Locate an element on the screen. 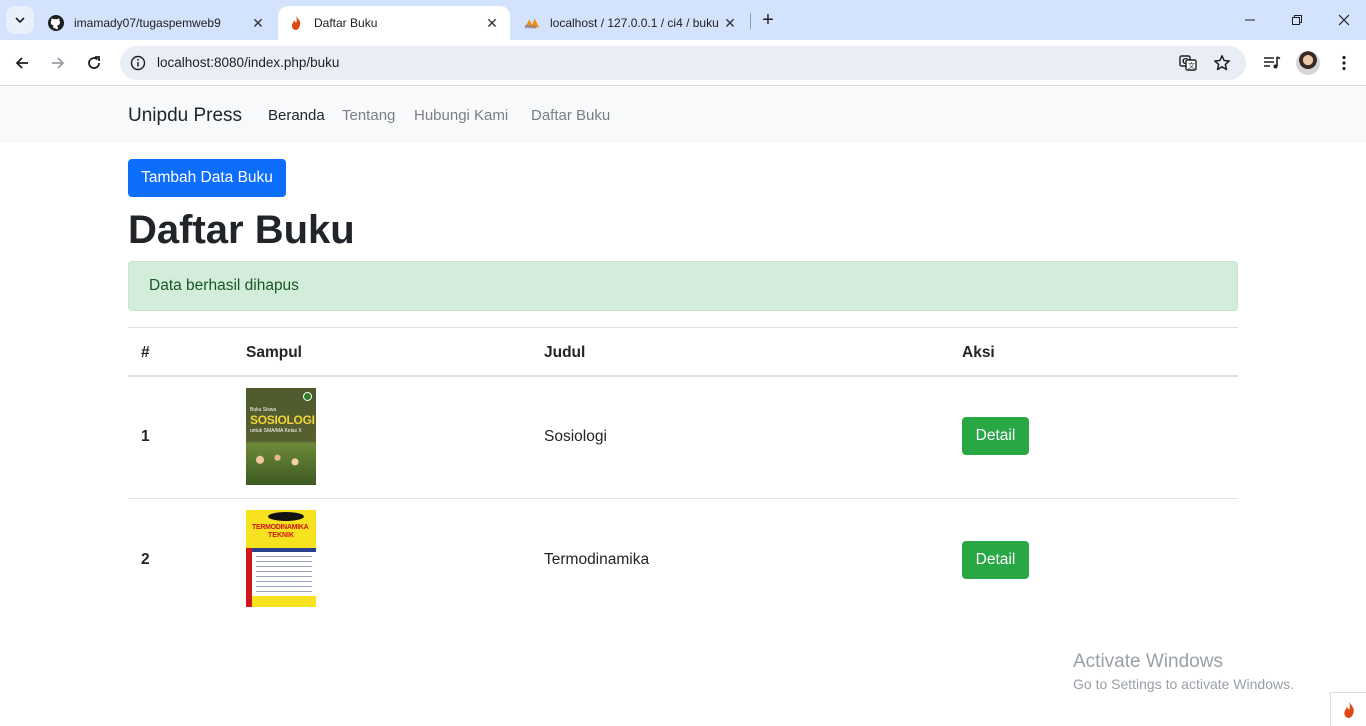 The height and width of the screenshot is (726, 1366). header-cover: Sampul is located at coordinates (274, 352).